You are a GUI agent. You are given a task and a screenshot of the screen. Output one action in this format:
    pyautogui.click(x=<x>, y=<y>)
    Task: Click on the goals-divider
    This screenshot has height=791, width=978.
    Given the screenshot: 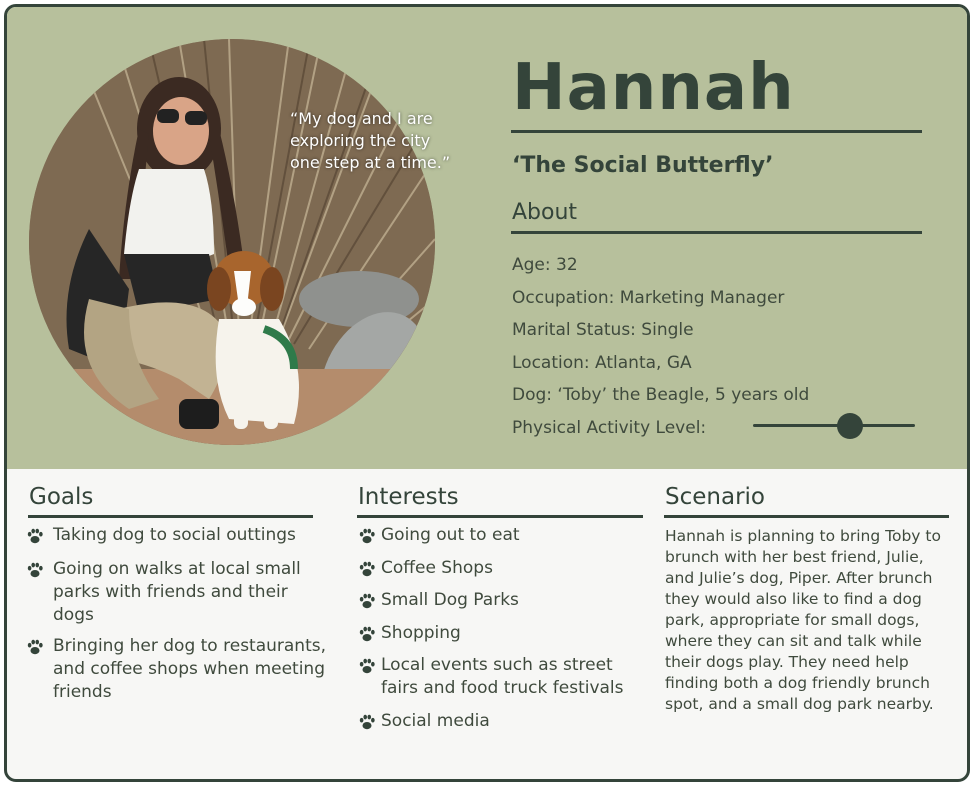 What is the action you would take?
    pyautogui.click(x=170, y=516)
    